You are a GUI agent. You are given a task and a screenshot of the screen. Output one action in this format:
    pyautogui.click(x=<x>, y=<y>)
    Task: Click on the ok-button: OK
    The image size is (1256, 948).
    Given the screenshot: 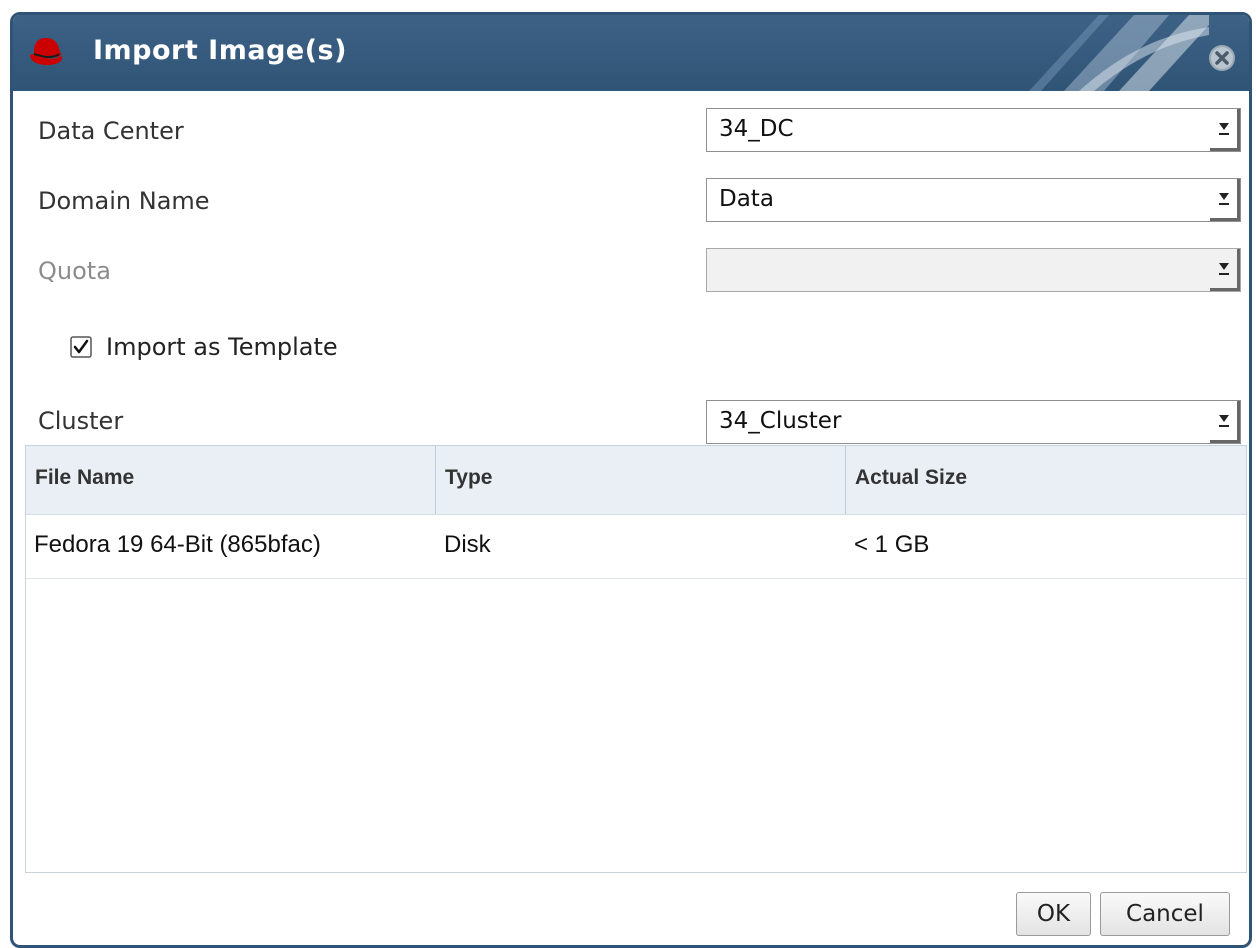 What is the action you would take?
    pyautogui.click(x=1053, y=914)
    